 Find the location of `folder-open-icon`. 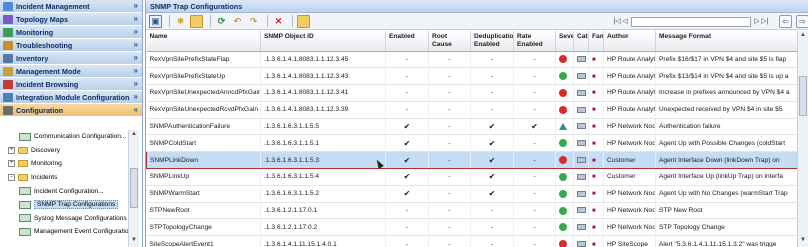

folder-open-icon is located at coordinates (196, 21).